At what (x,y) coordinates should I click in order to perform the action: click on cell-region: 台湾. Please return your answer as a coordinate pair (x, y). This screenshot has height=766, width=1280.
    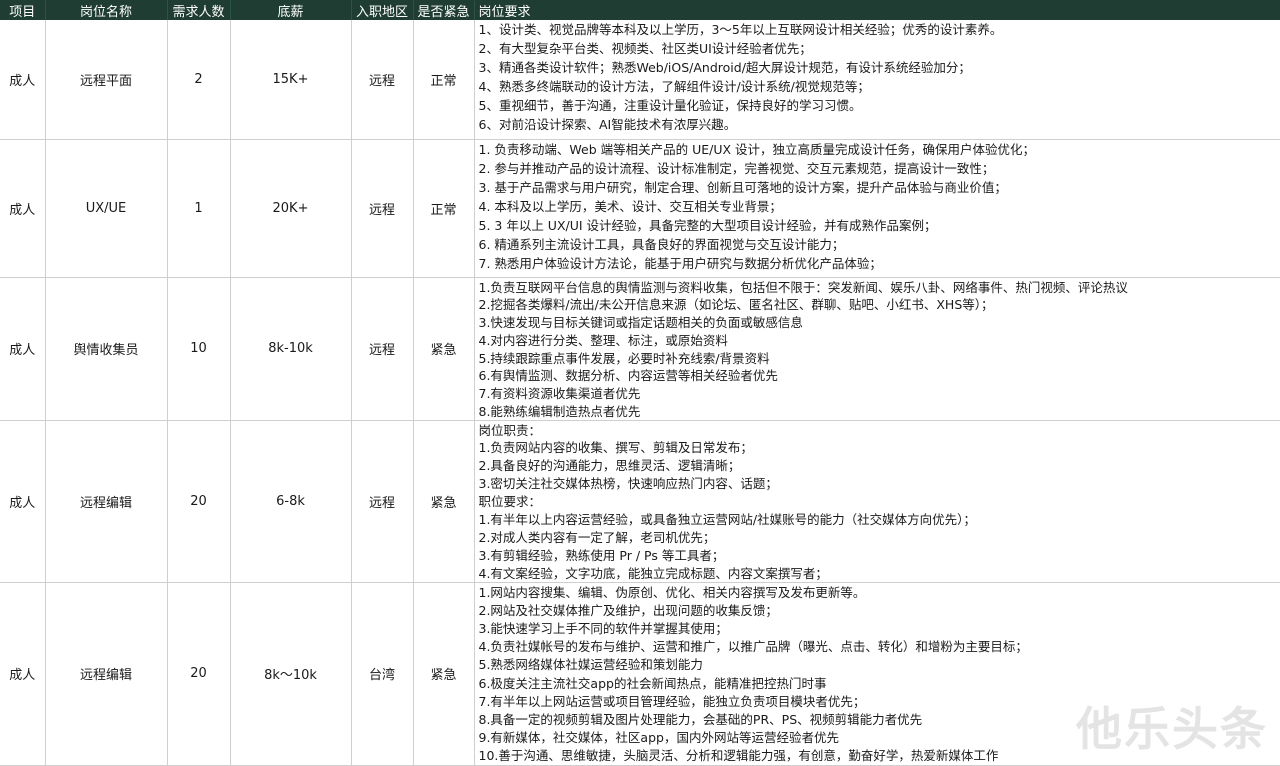
    Looking at the image, I should click on (382, 674).